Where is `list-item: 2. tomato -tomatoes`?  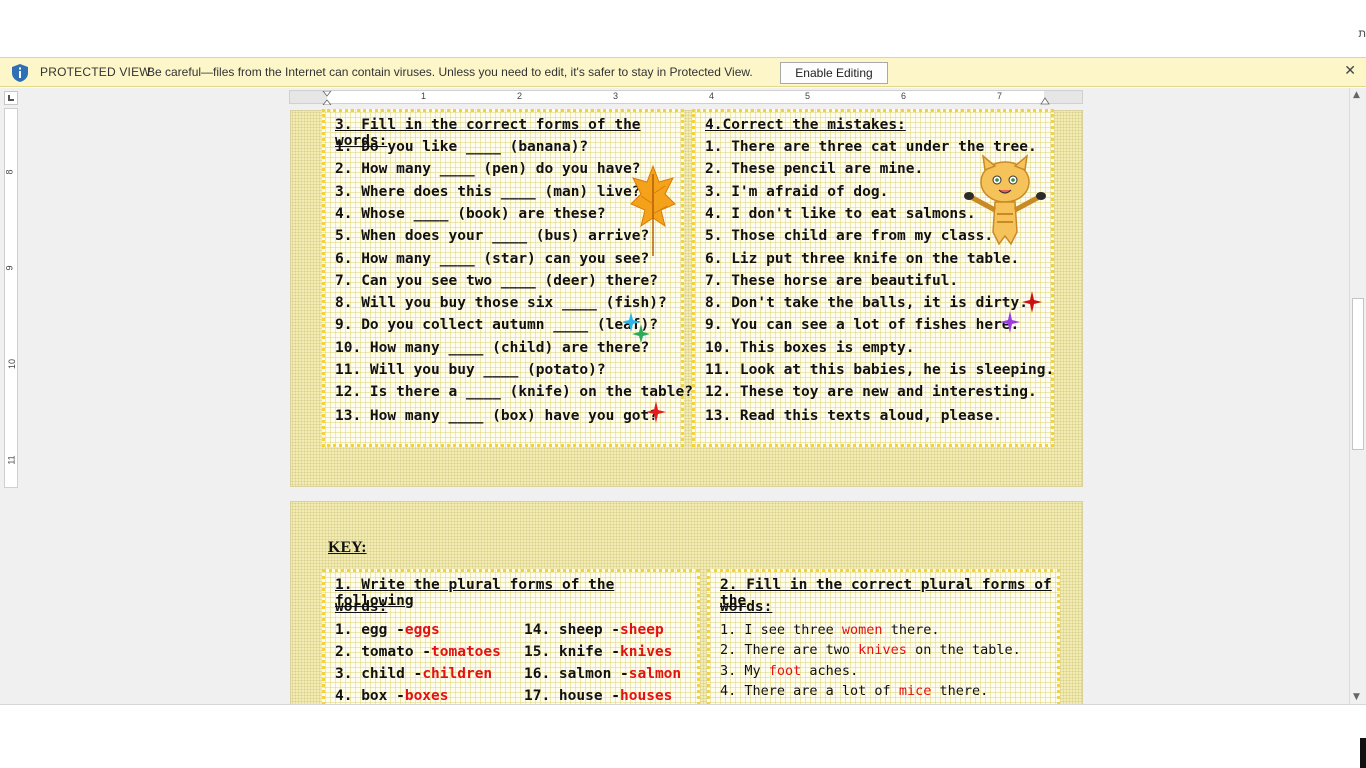
list-item: 2. tomato -tomatoes is located at coordinates (418, 652).